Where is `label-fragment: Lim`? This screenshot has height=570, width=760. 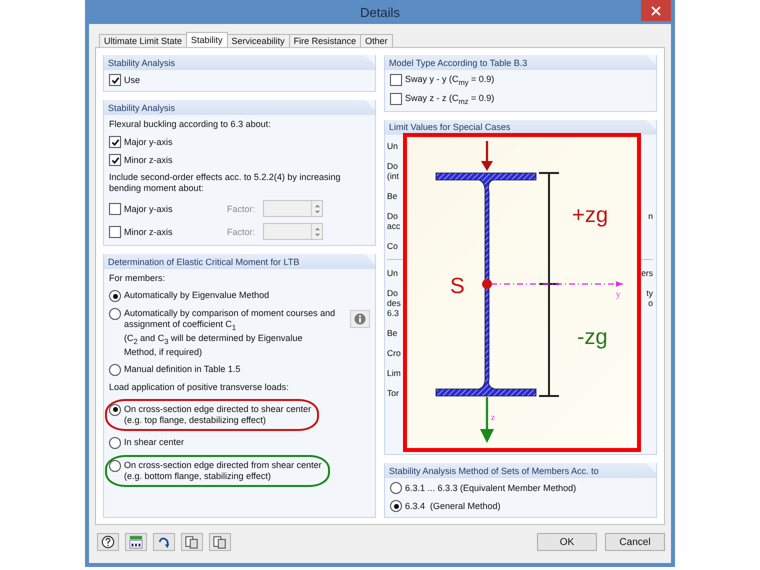
label-fragment: Lim is located at coordinates (394, 373).